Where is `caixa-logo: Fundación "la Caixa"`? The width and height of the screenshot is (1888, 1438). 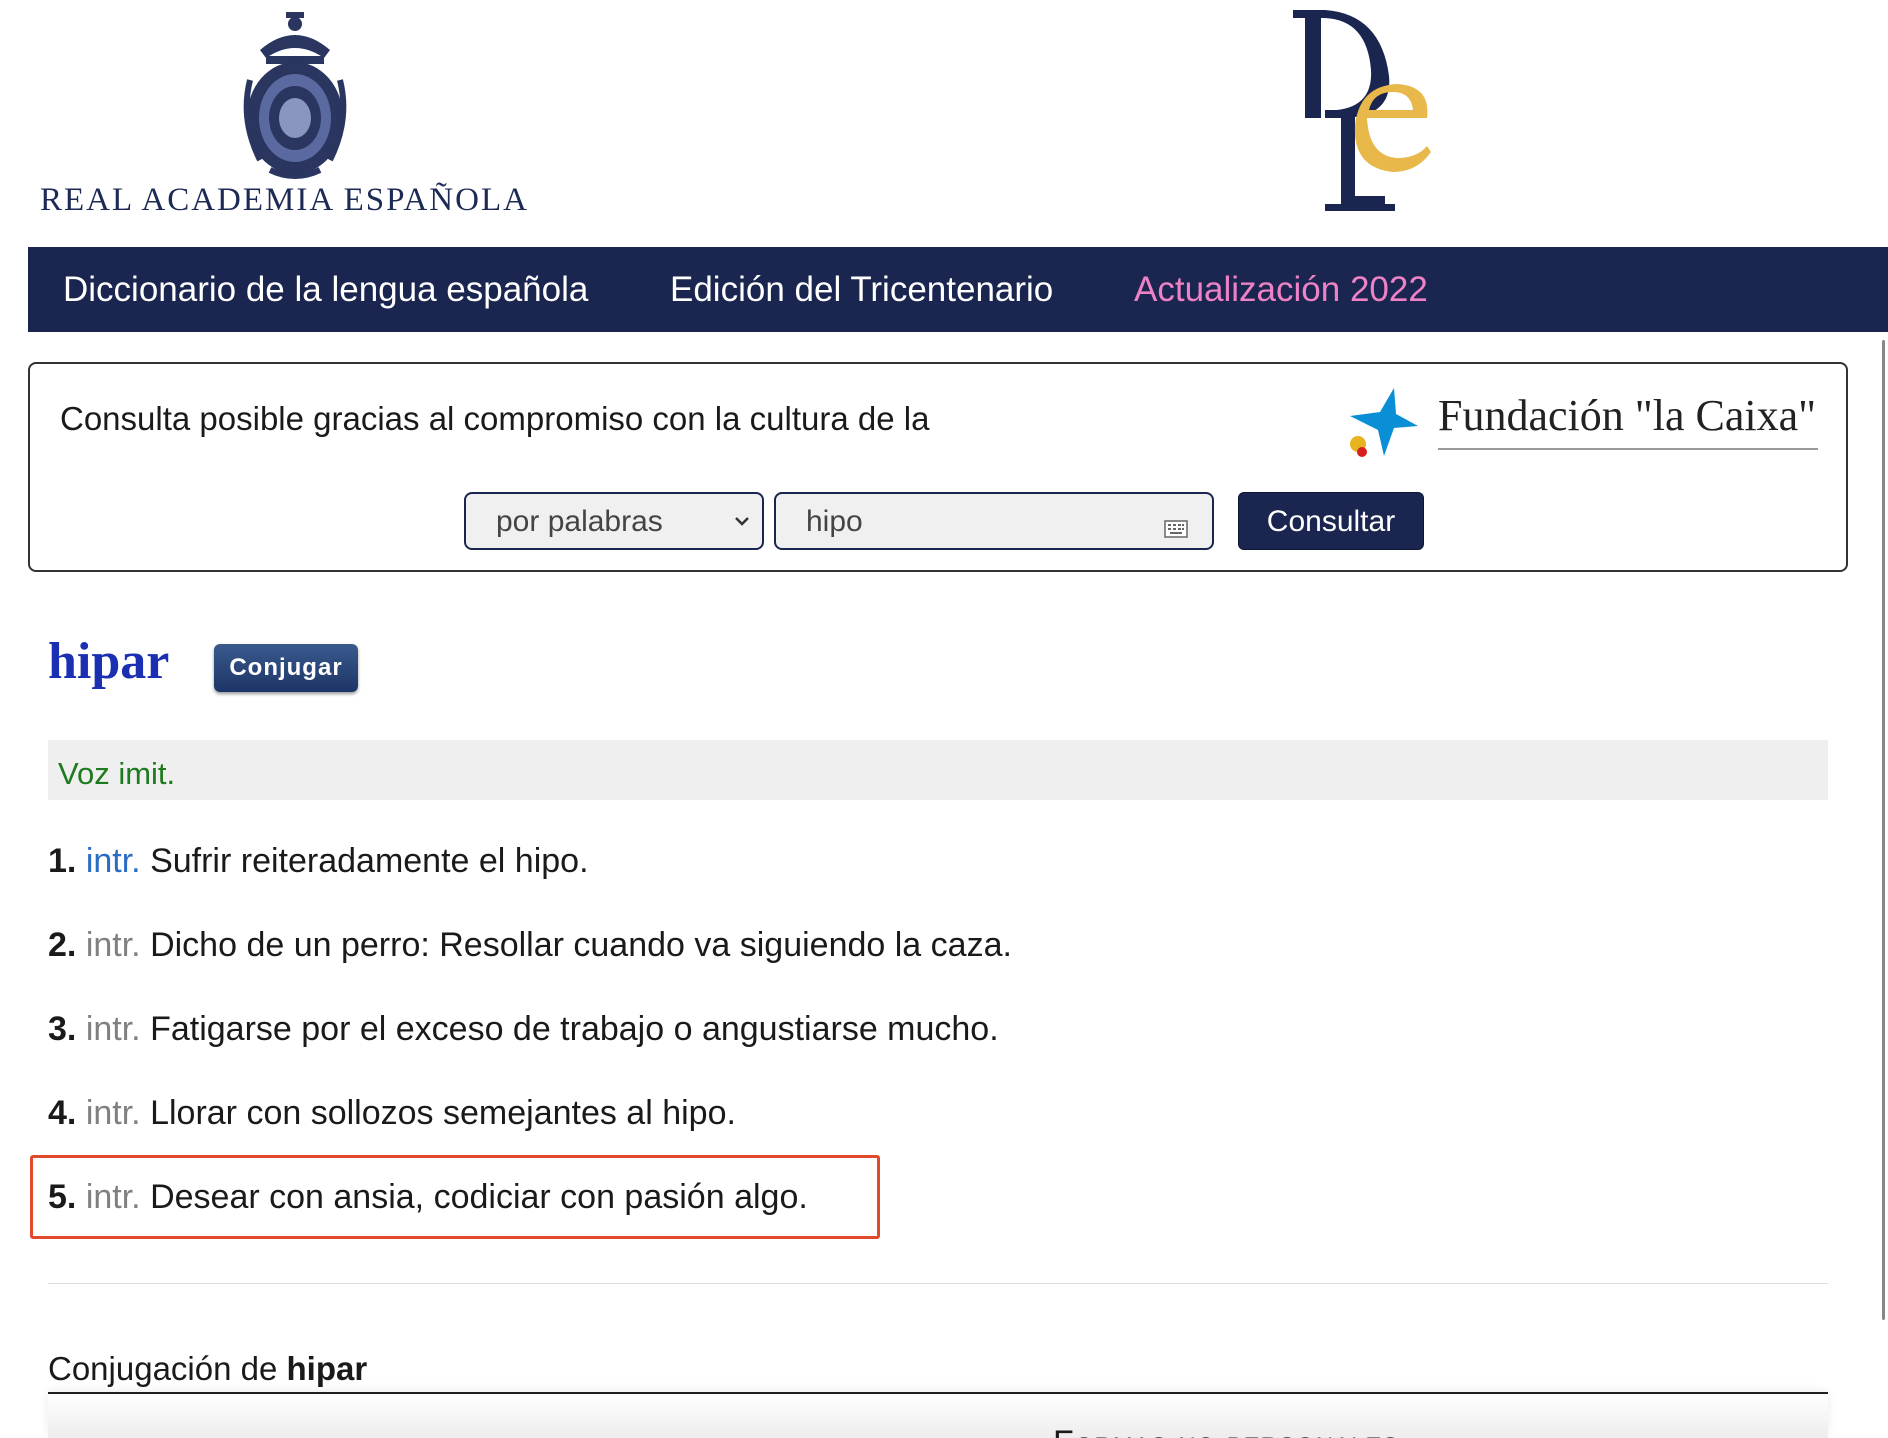
caixa-logo: Fundación "la Caixa" is located at coordinates (1585, 422).